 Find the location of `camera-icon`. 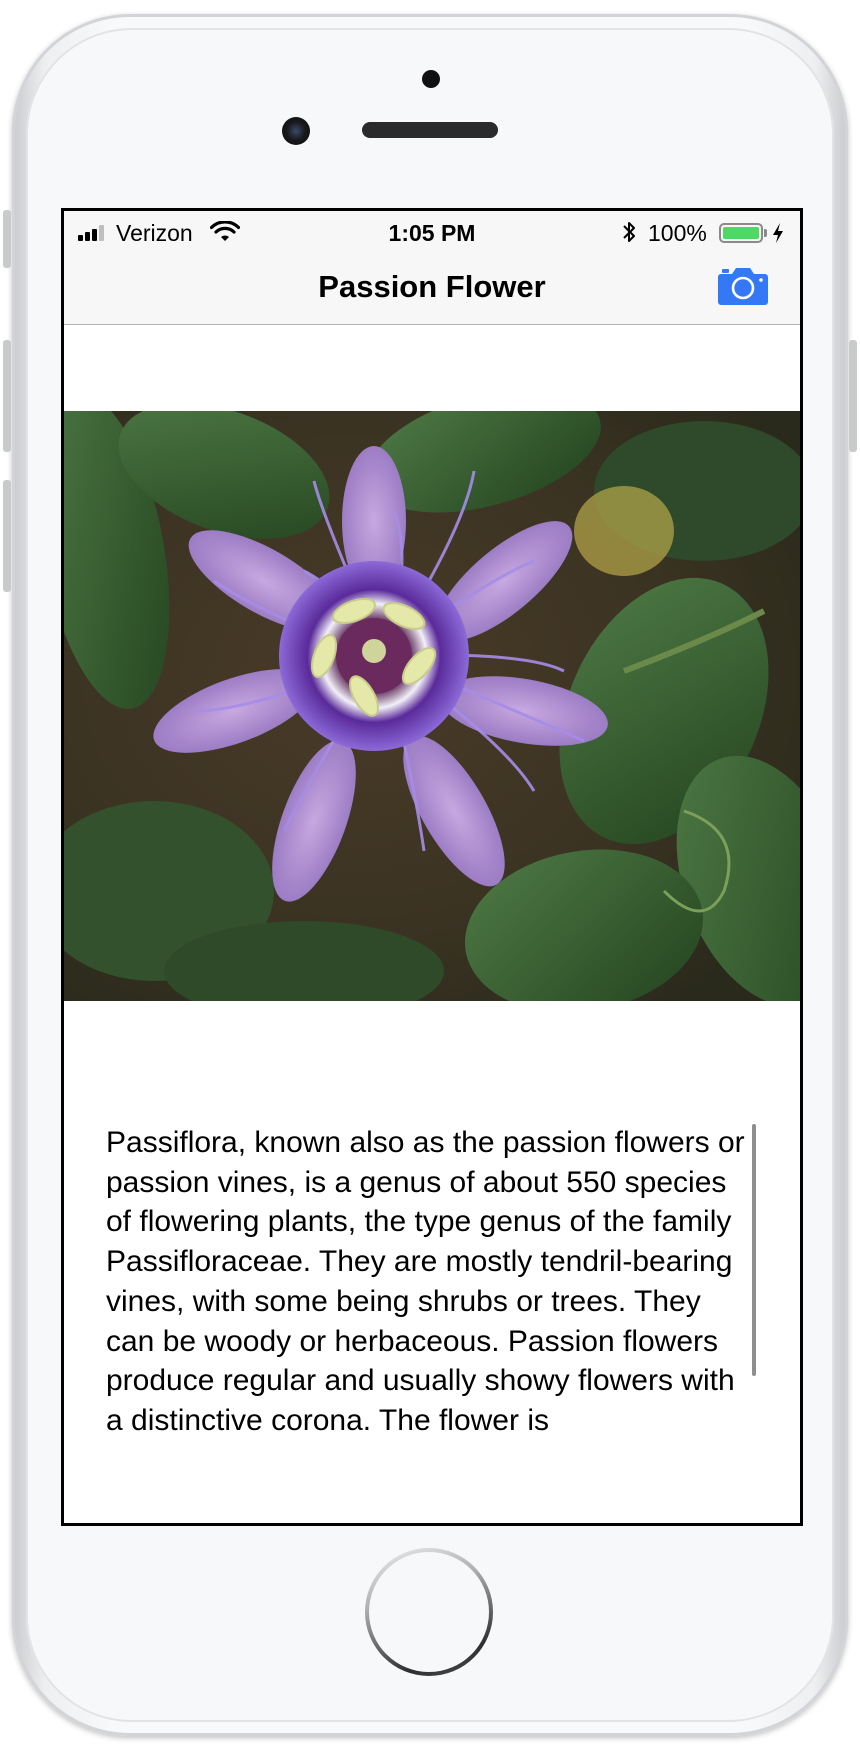

camera-icon is located at coordinates (743, 285).